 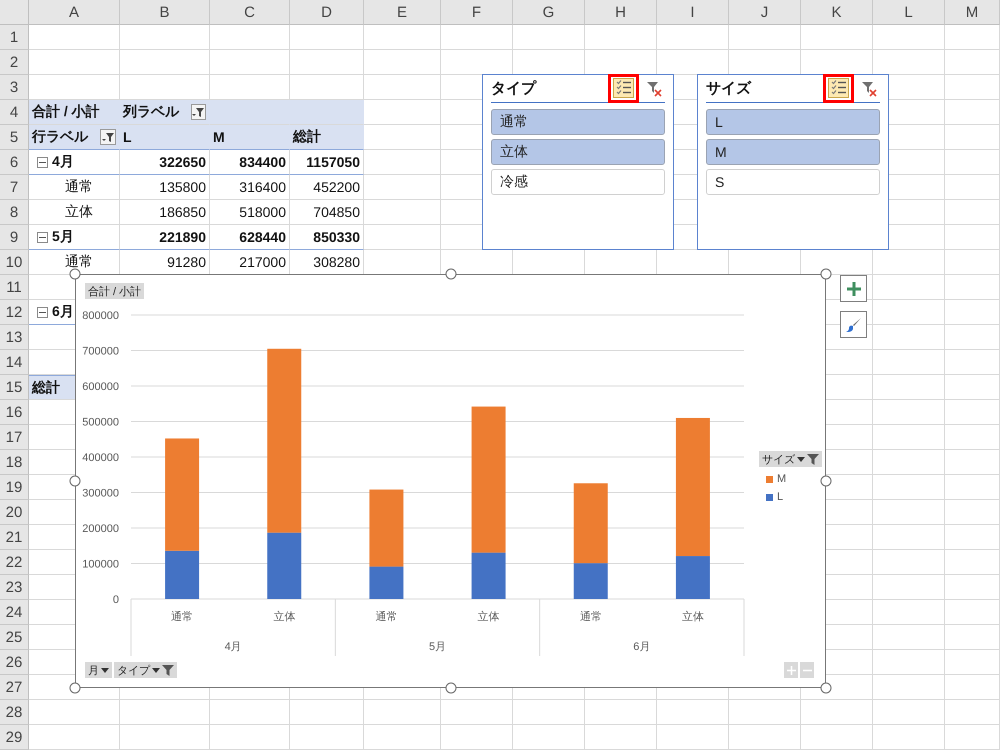 I want to click on table-cell: 立体, so click(x=74, y=212).